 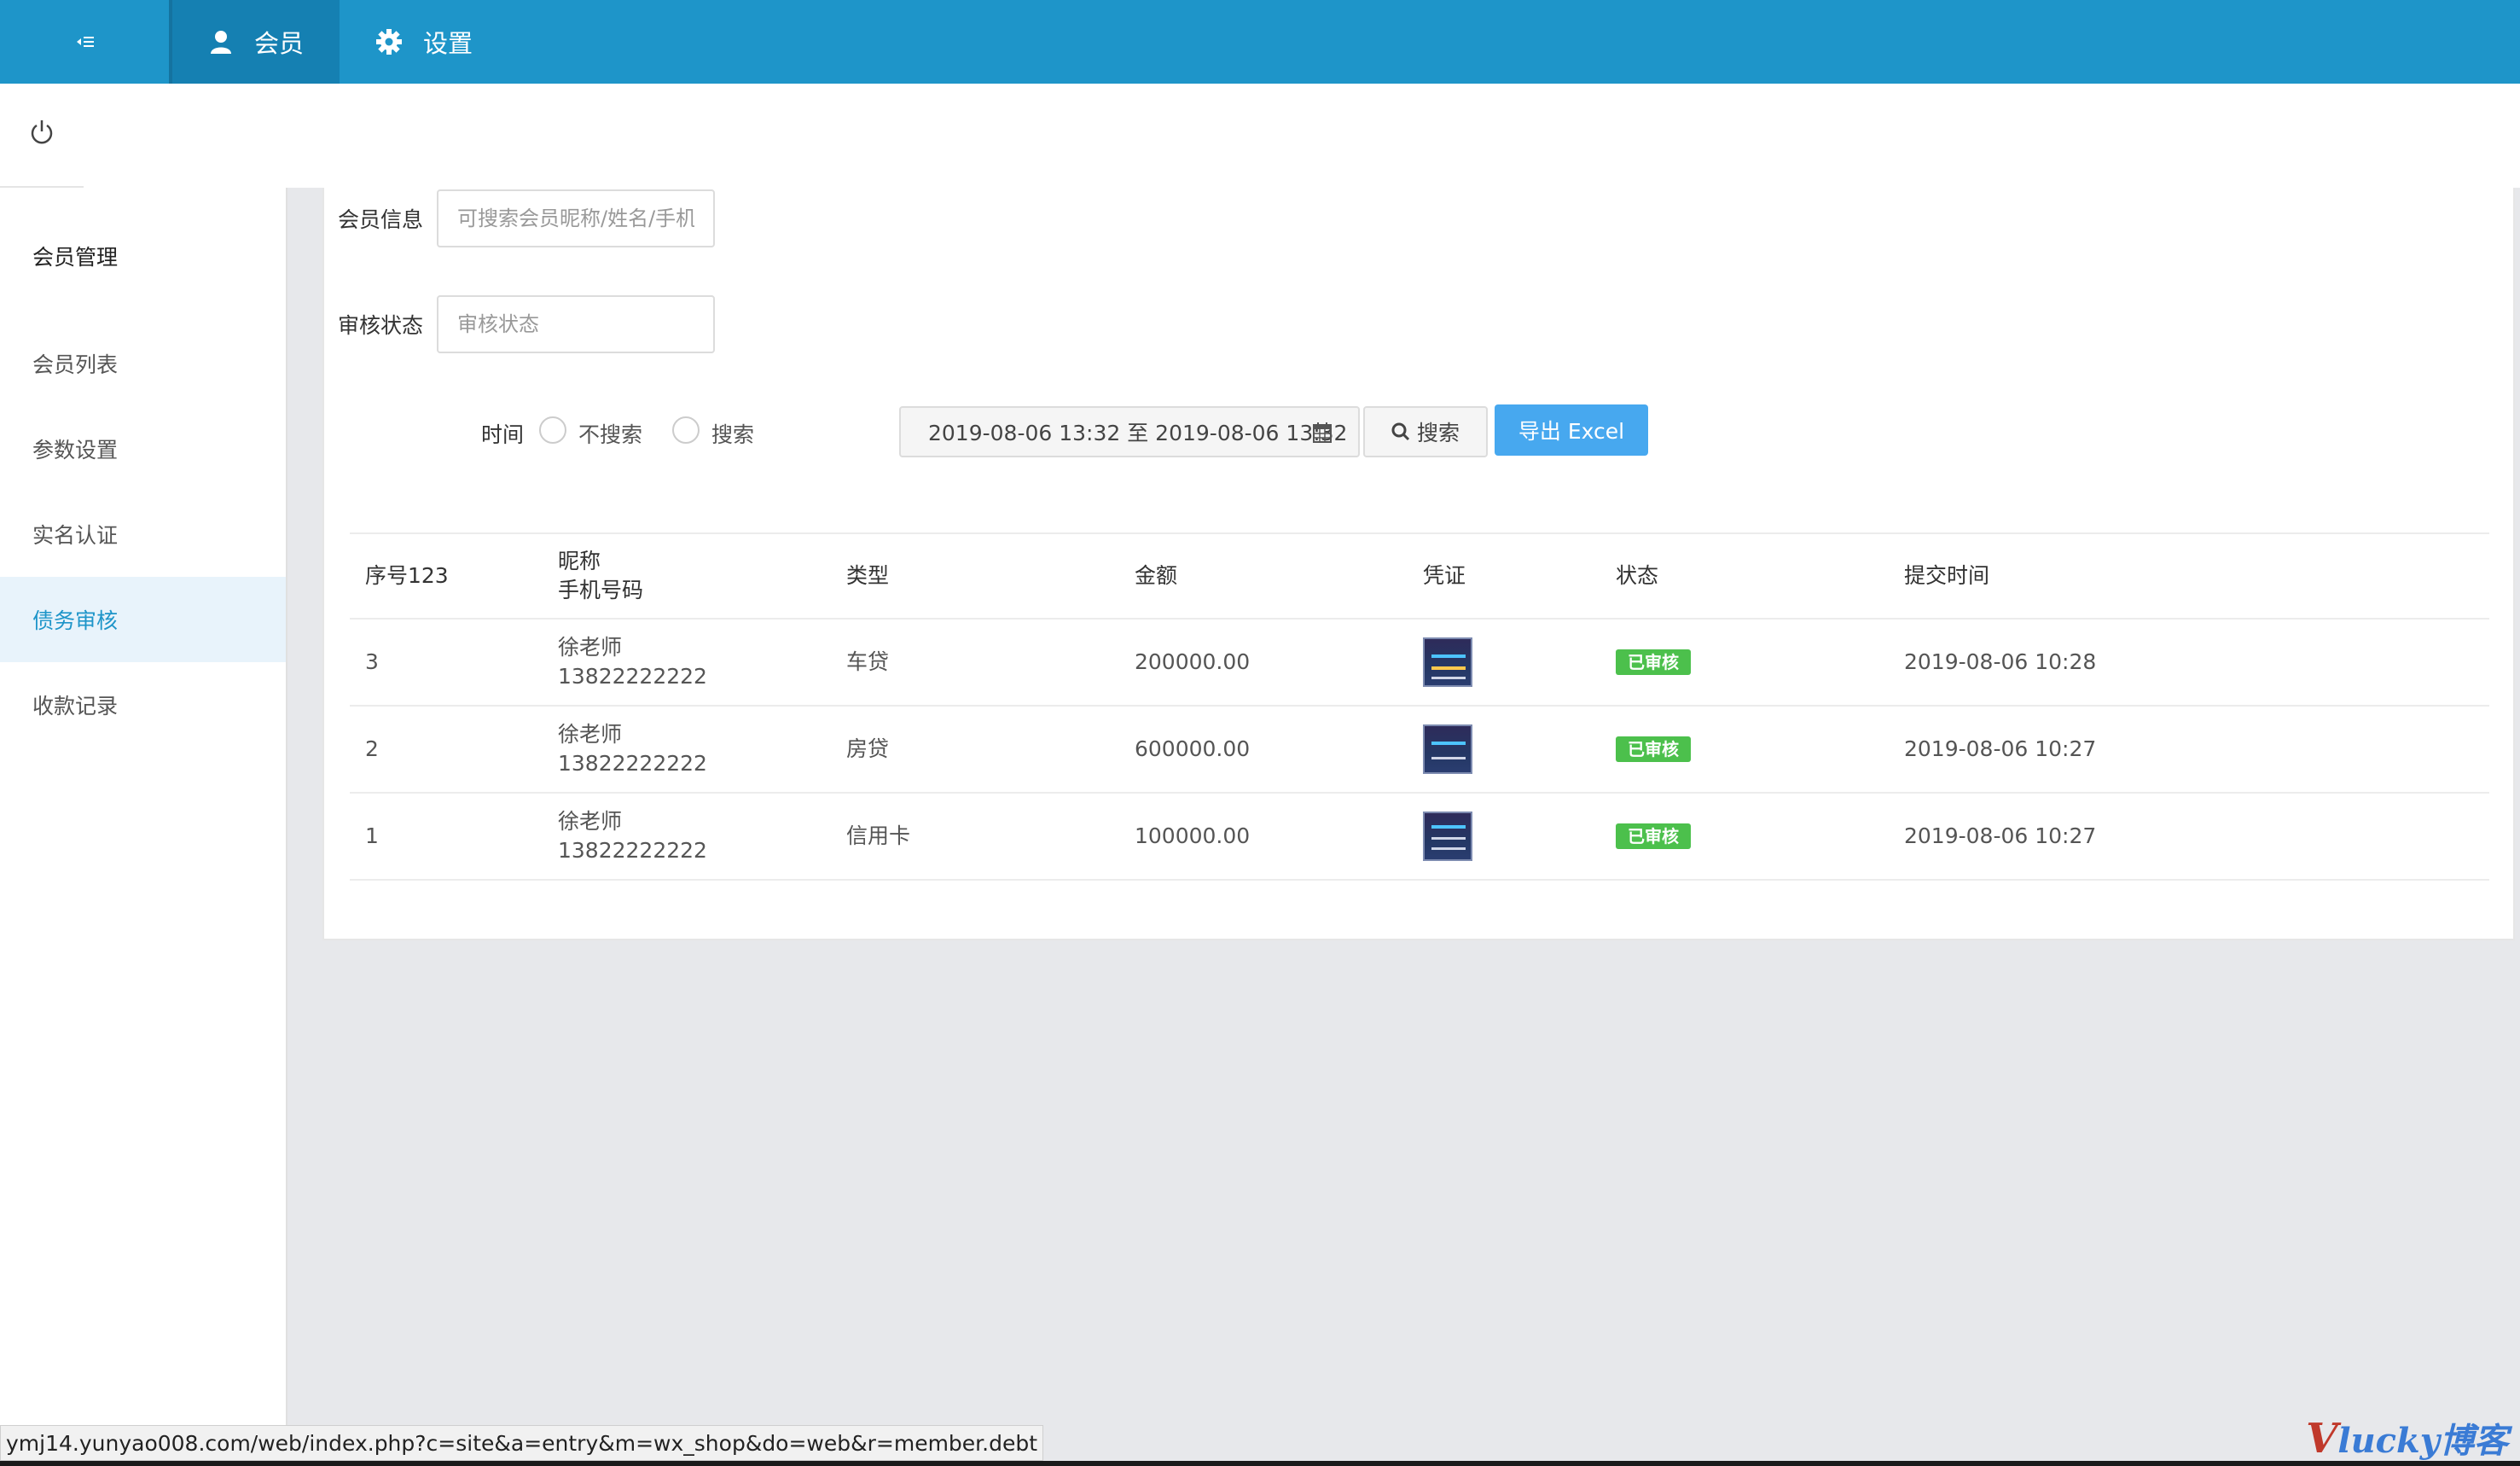 I want to click on power-icon, so click(x=42, y=132).